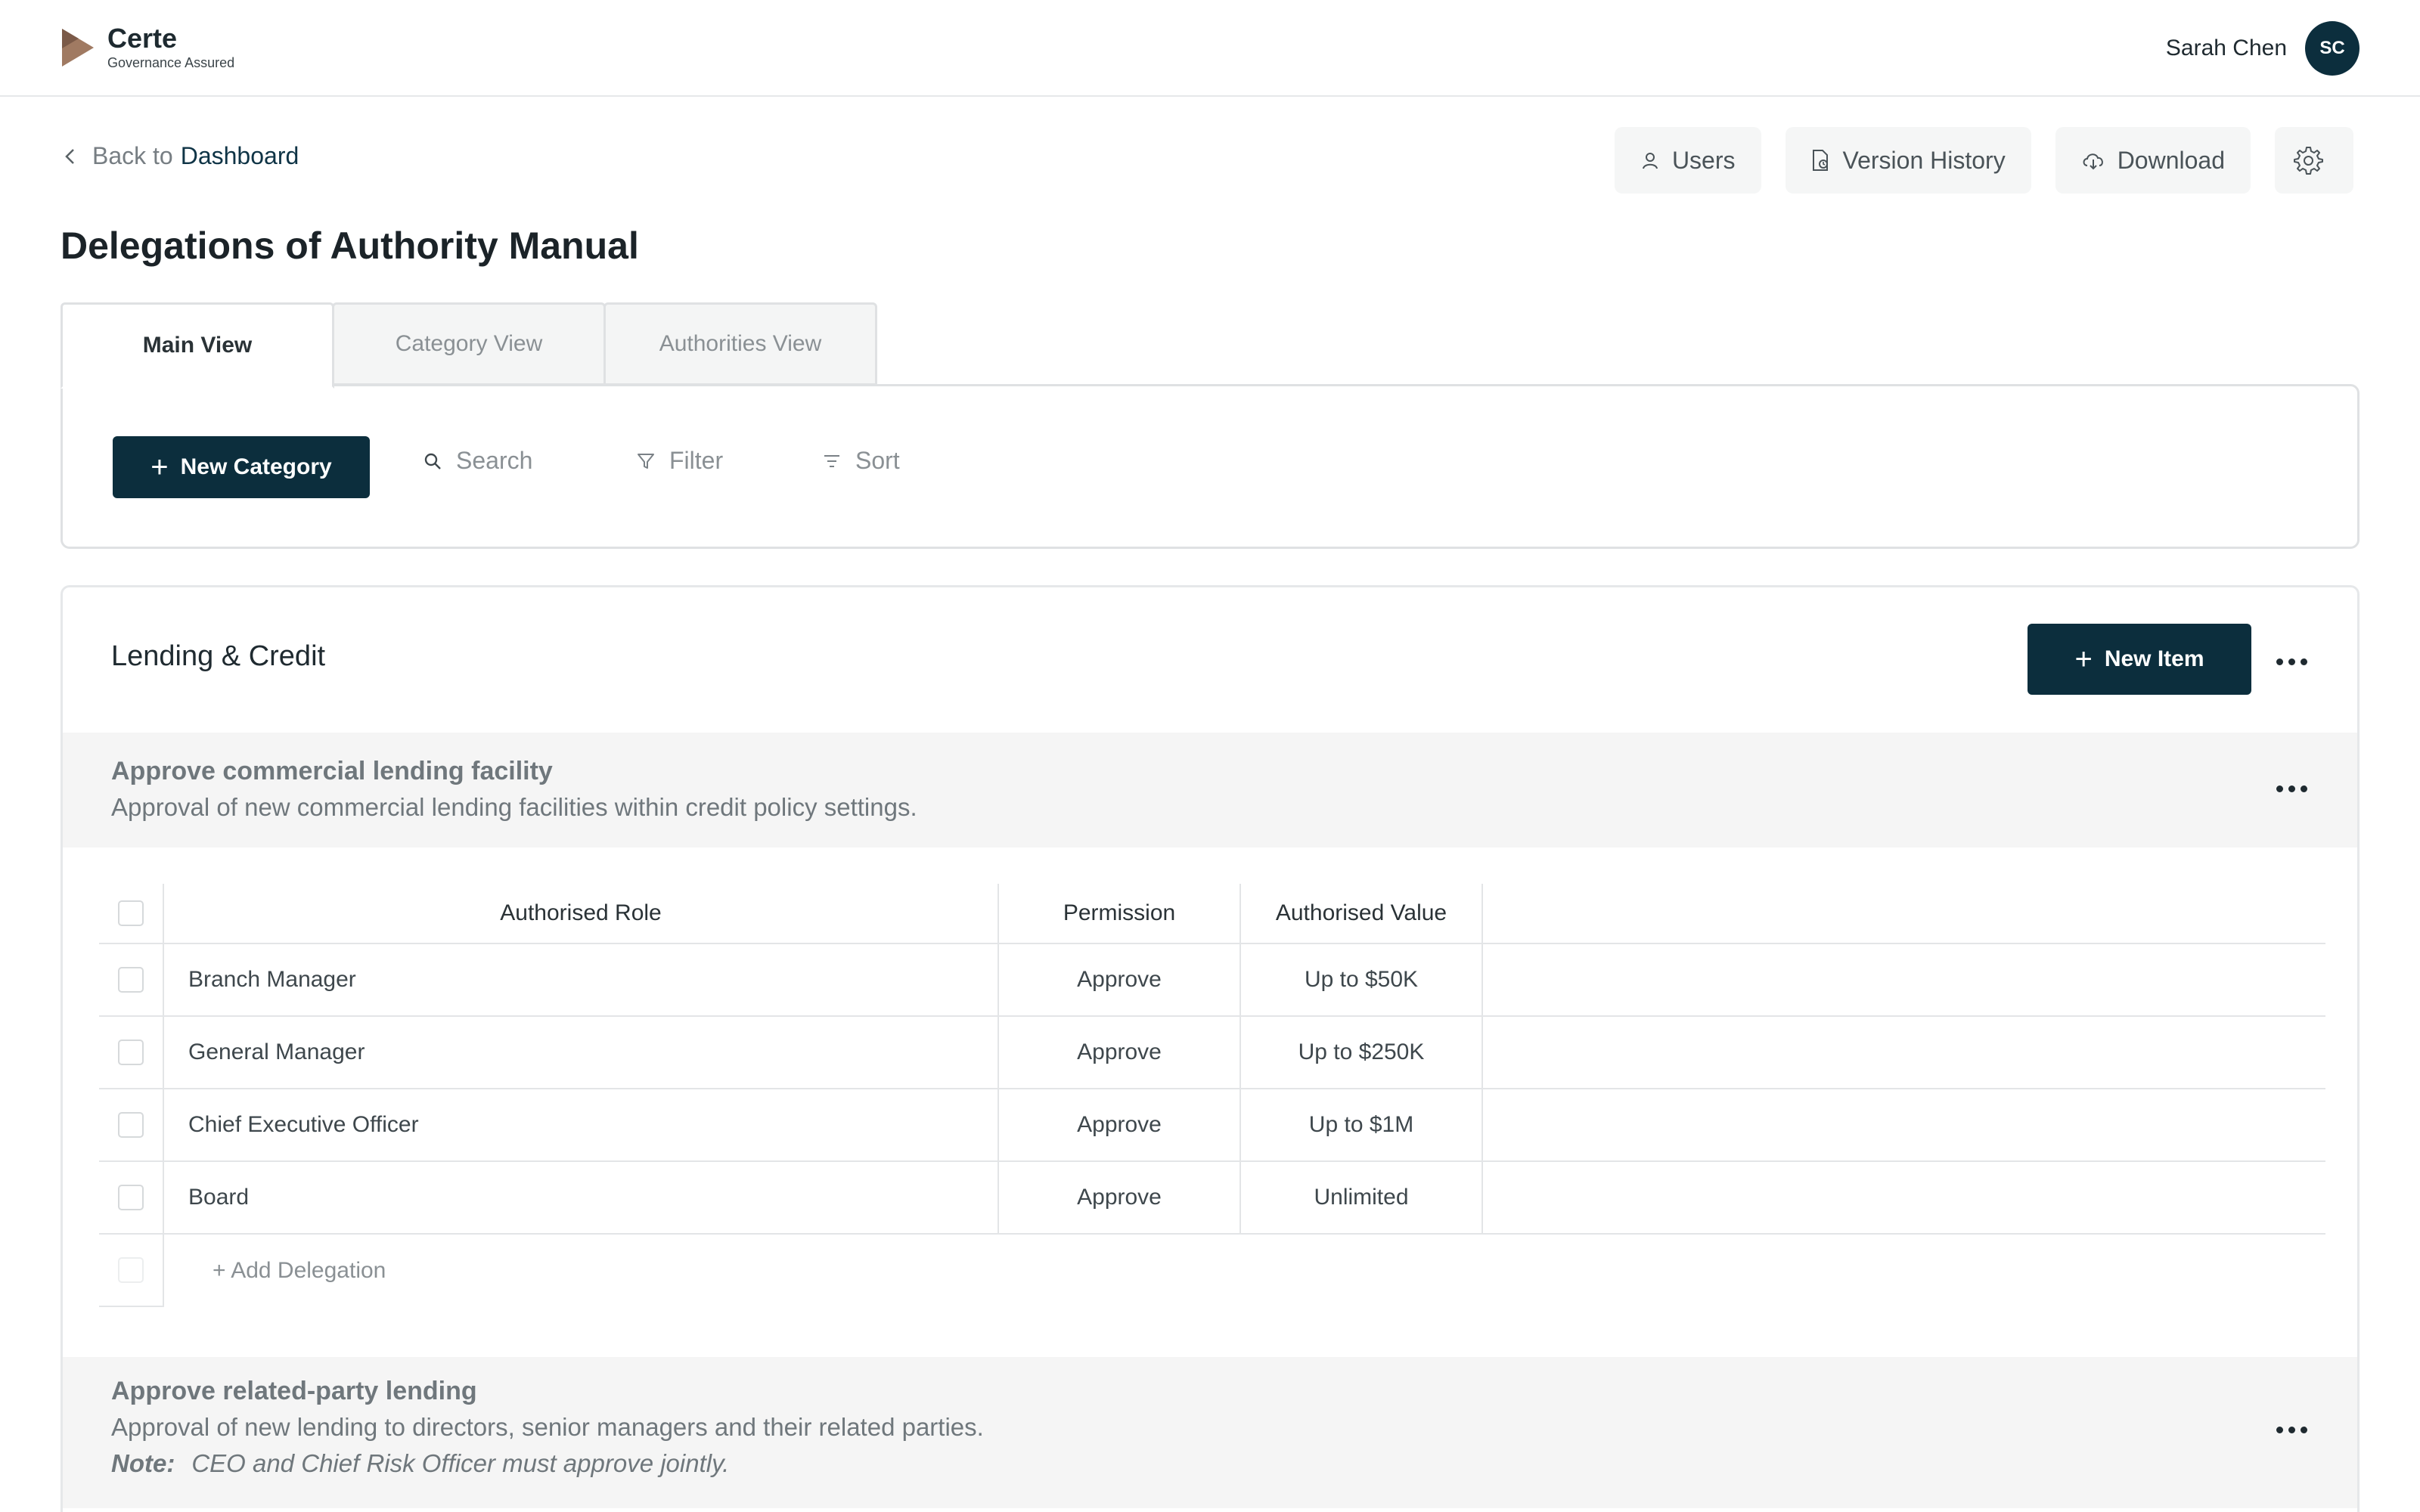  I want to click on header-role: Authorised Role, so click(581, 913).